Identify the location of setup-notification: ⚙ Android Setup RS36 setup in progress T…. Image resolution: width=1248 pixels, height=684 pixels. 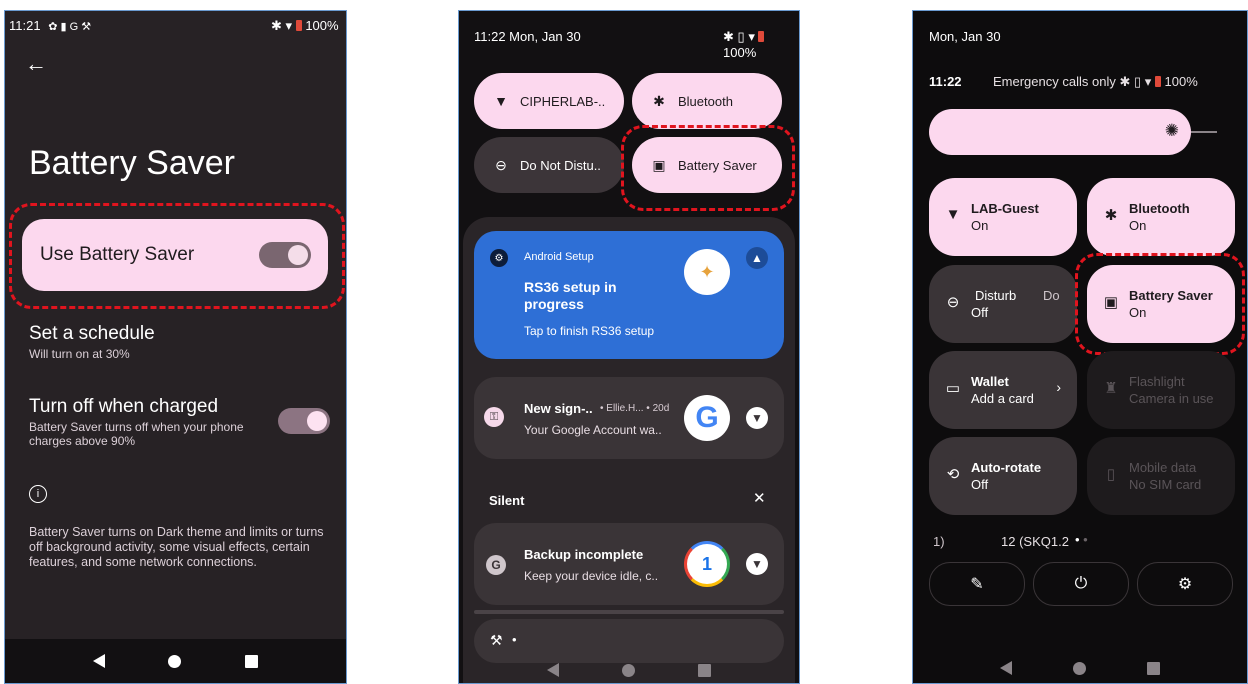
(629, 295).